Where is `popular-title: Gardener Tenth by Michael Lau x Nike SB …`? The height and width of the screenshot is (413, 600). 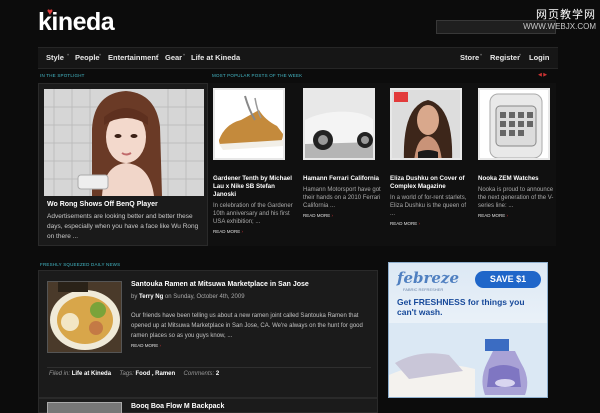 popular-title: Gardener Tenth by Michael Lau x Nike SB … is located at coordinates (253, 187).